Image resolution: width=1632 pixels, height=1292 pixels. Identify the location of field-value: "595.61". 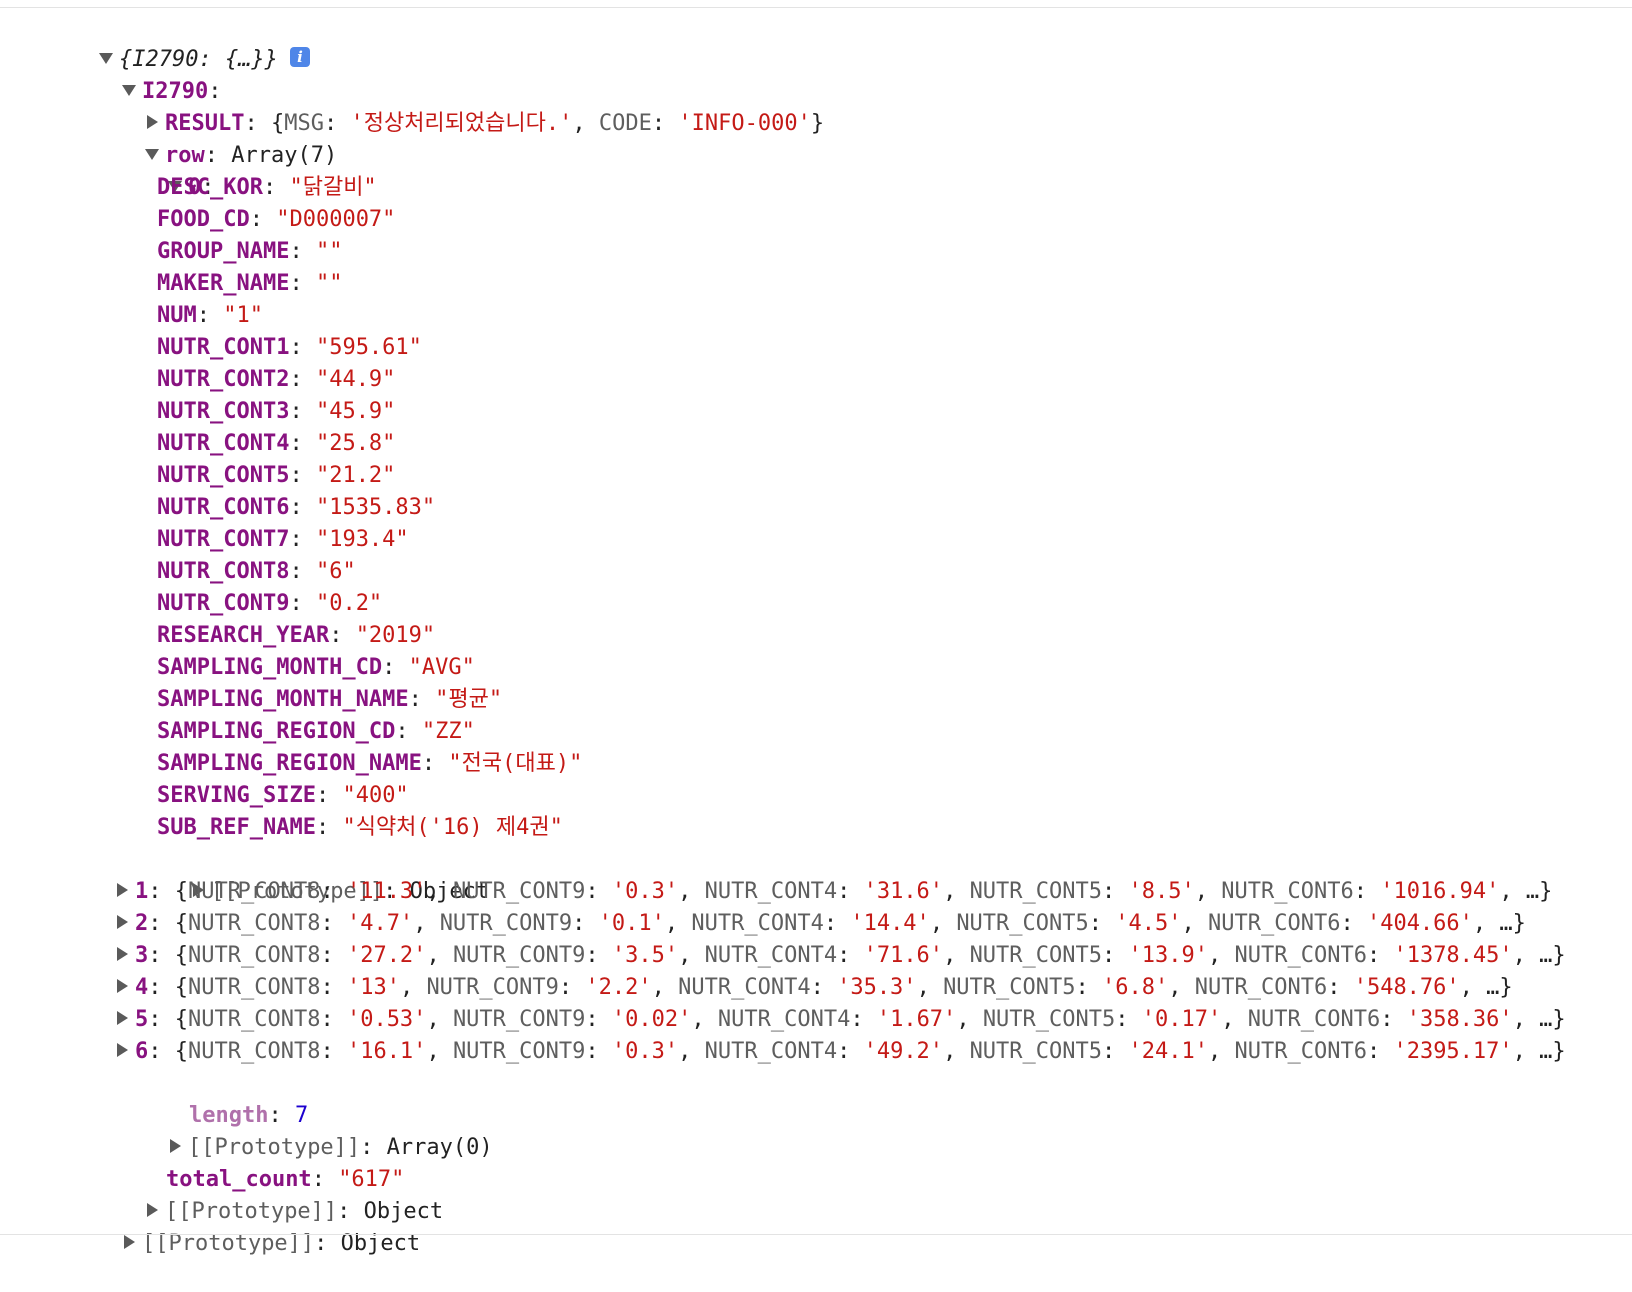
(368, 347).